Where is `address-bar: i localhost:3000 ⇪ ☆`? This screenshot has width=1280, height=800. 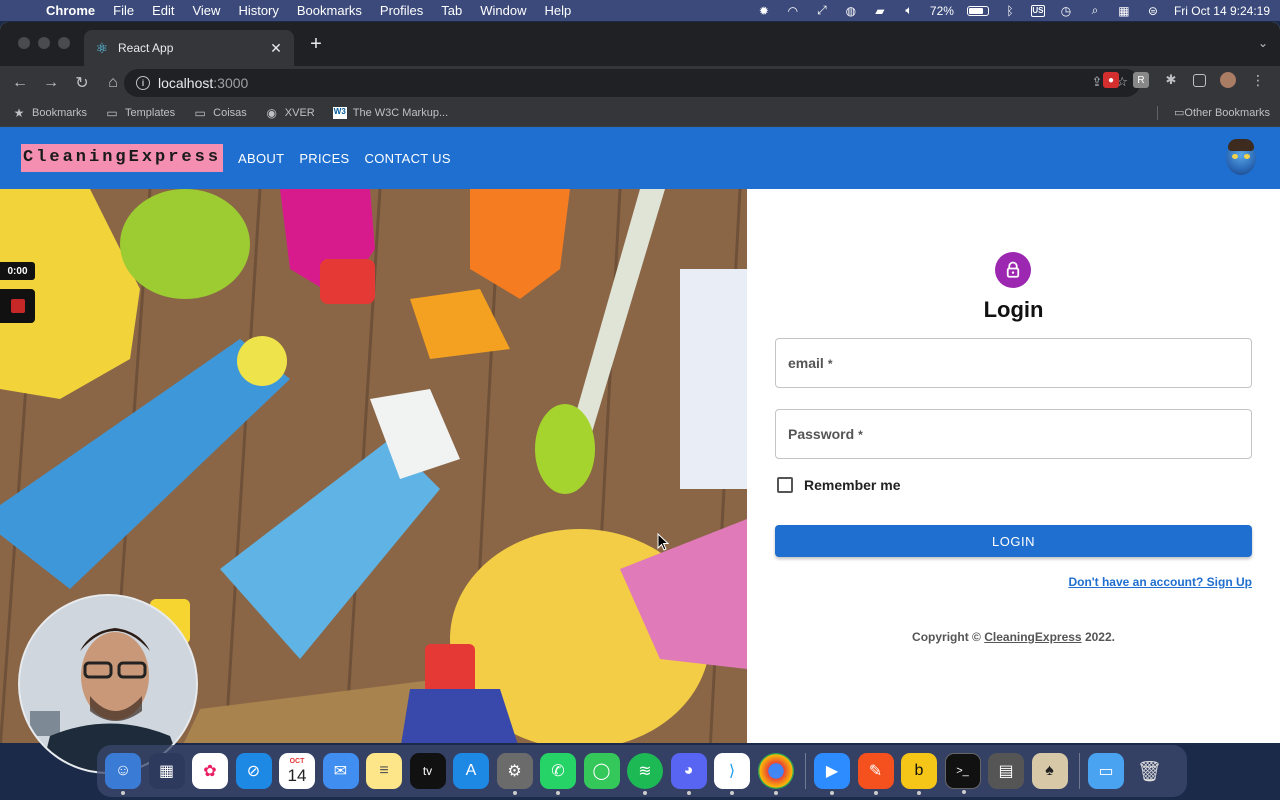
address-bar: i localhost:3000 ⇪ ☆ is located at coordinates (632, 83).